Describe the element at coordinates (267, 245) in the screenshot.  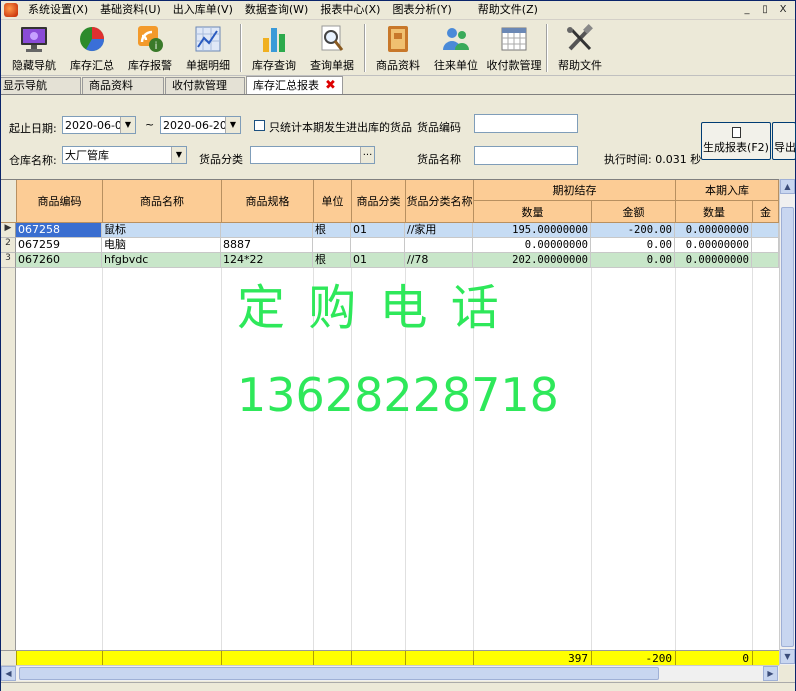
I see `cell-goods-spec: 8887` at that location.